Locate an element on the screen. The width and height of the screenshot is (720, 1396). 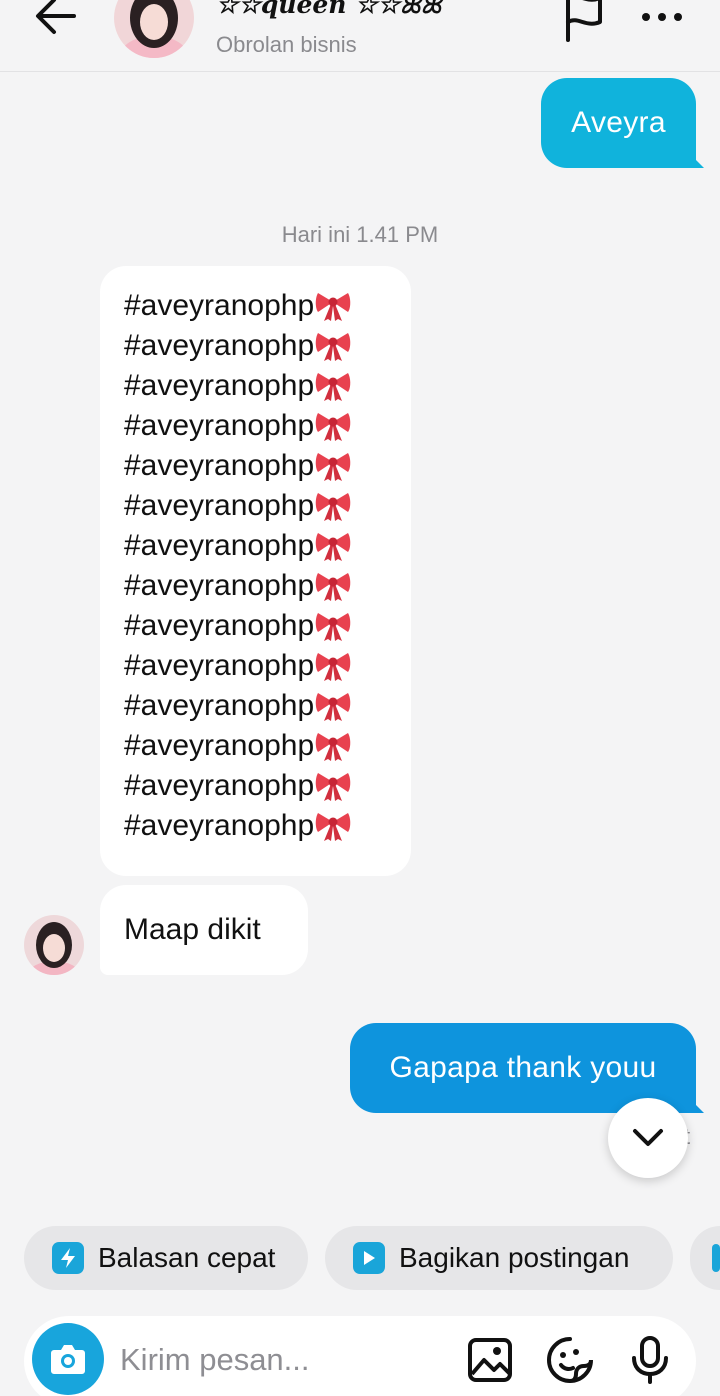
chip-icon is located at coordinates (716, 1258).